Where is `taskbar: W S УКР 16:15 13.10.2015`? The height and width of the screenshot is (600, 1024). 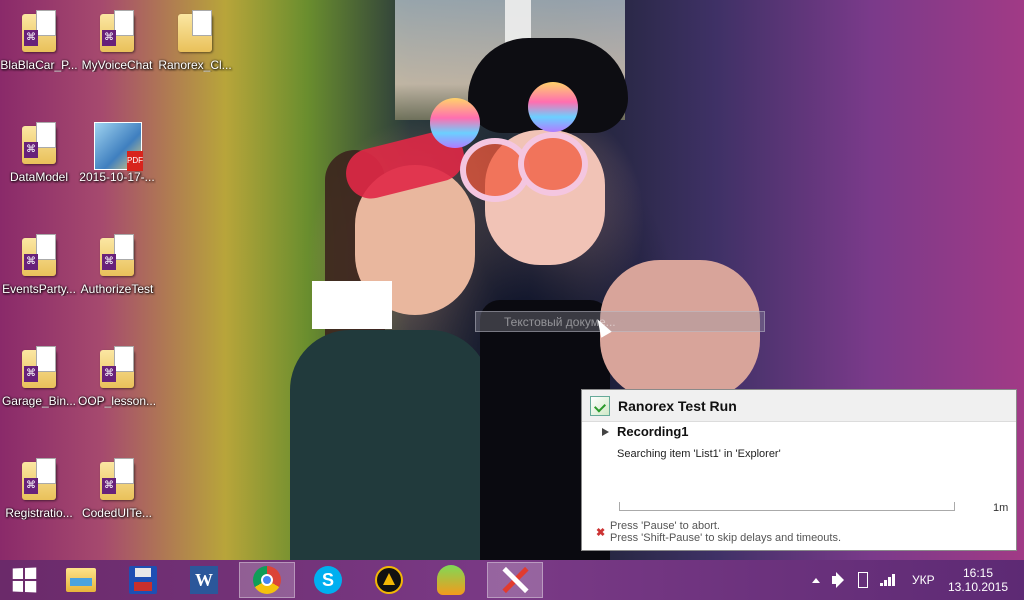 taskbar: W S УКР 16:15 13.10.2015 is located at coordinates (512, 580).